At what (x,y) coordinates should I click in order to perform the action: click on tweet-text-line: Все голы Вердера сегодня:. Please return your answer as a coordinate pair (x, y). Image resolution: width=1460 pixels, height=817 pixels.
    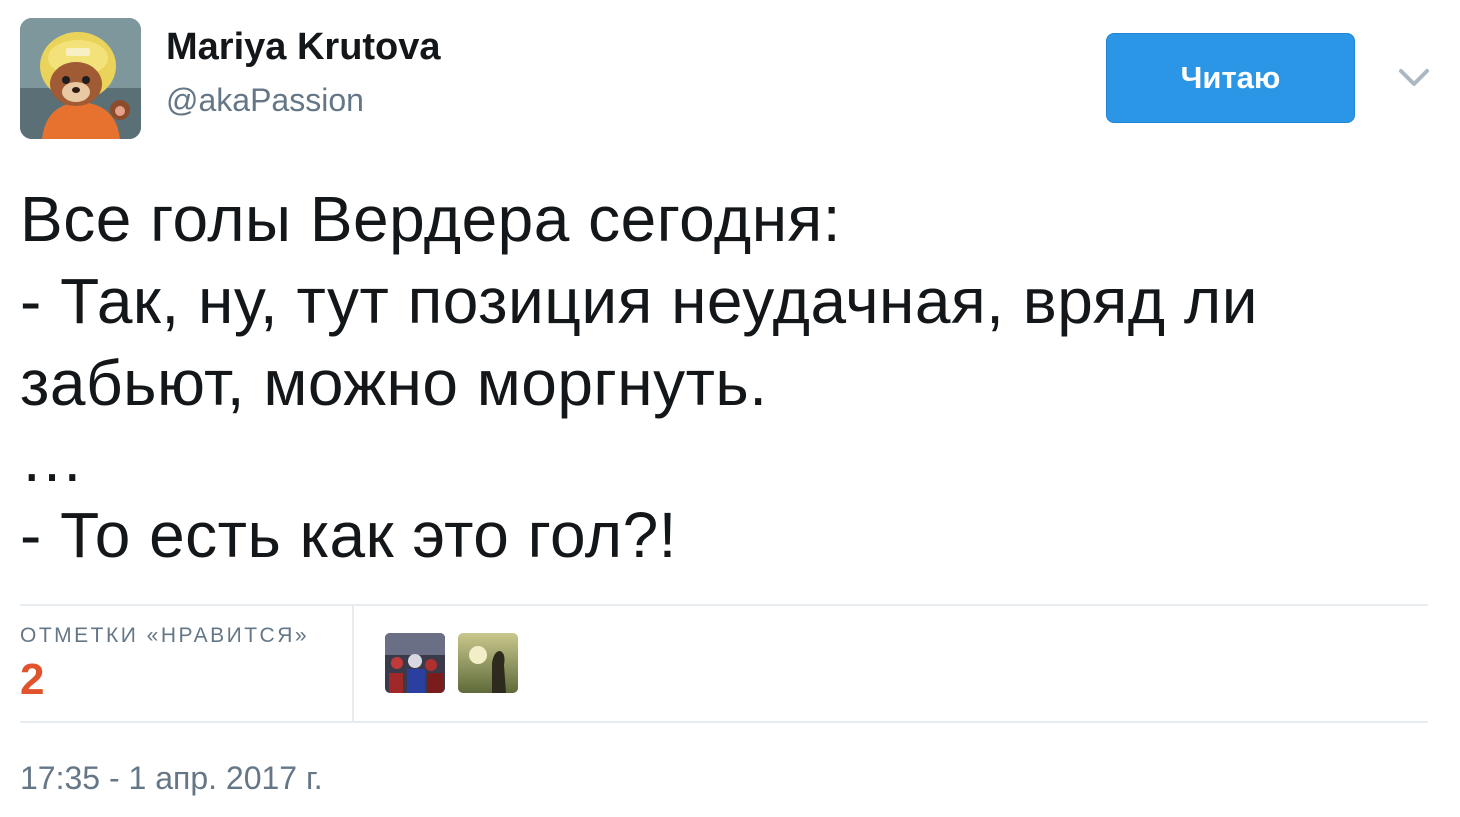
    Looking at the image, I should click on (430, 219).